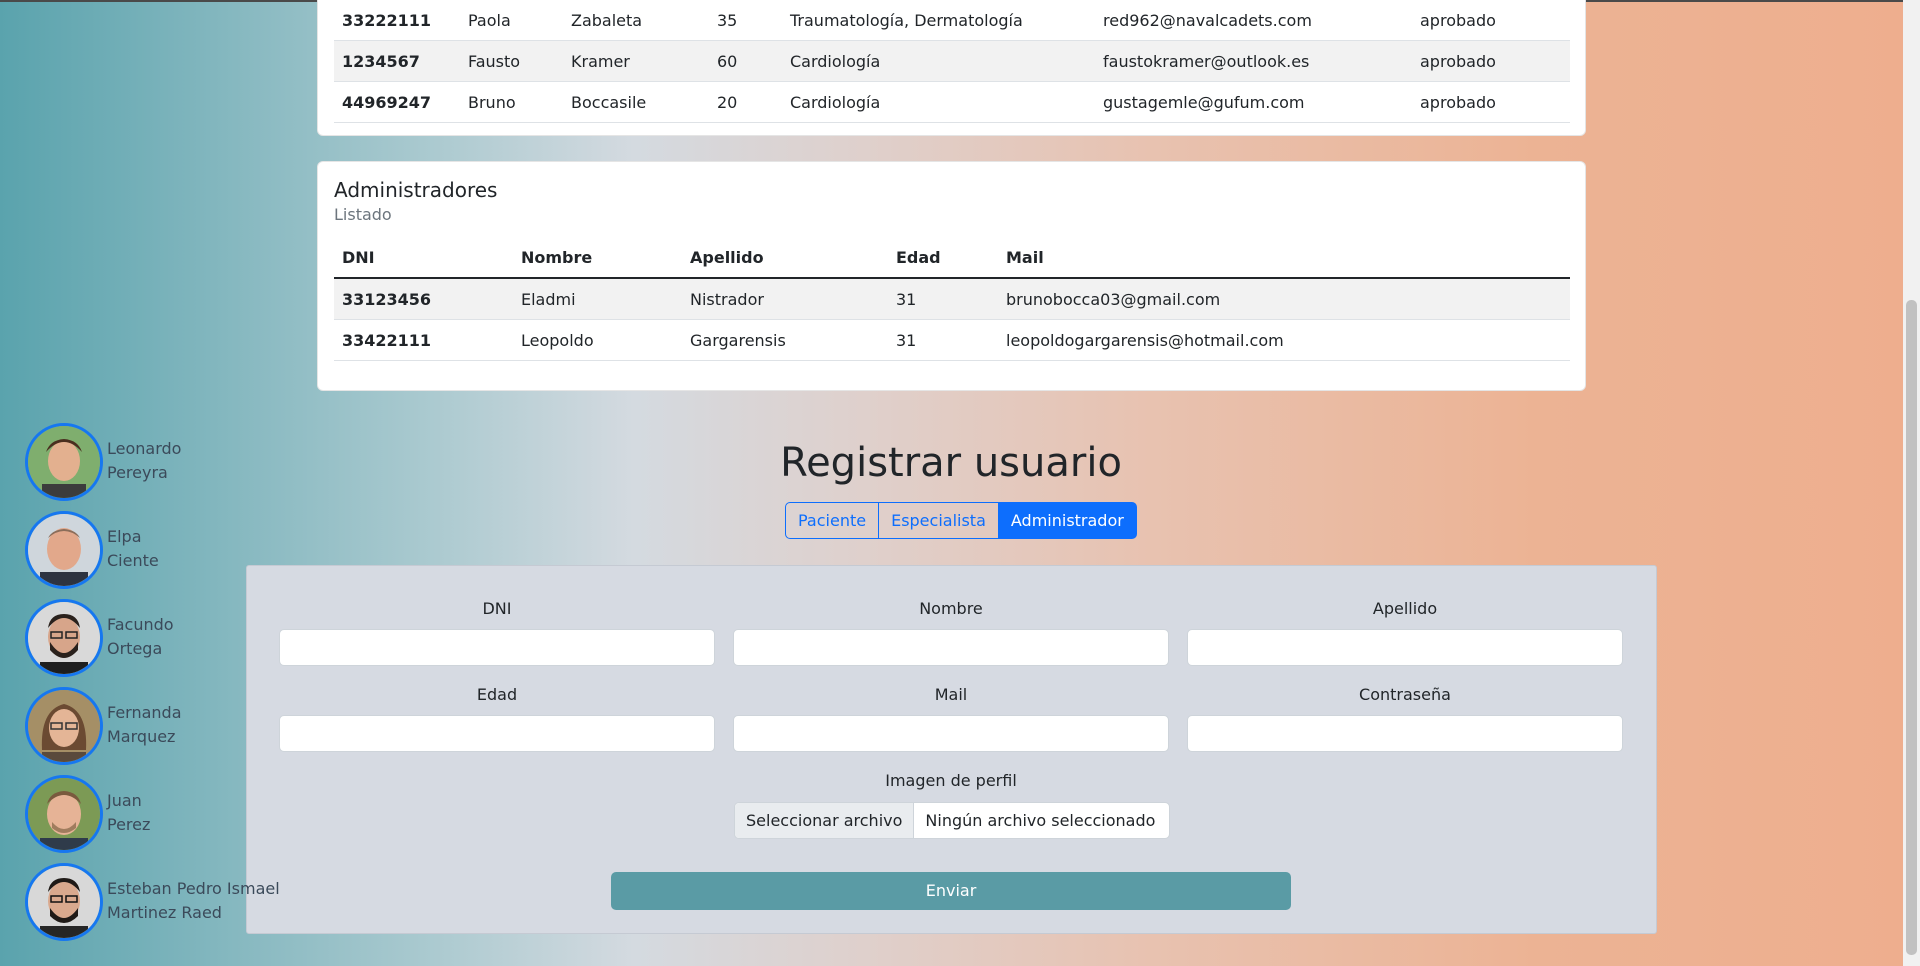 This screenshot has width=1920, height=966. Describe the element at coordinates (636, 61) in the screenshot. I see `cell-apellido: Kramer` at that location.